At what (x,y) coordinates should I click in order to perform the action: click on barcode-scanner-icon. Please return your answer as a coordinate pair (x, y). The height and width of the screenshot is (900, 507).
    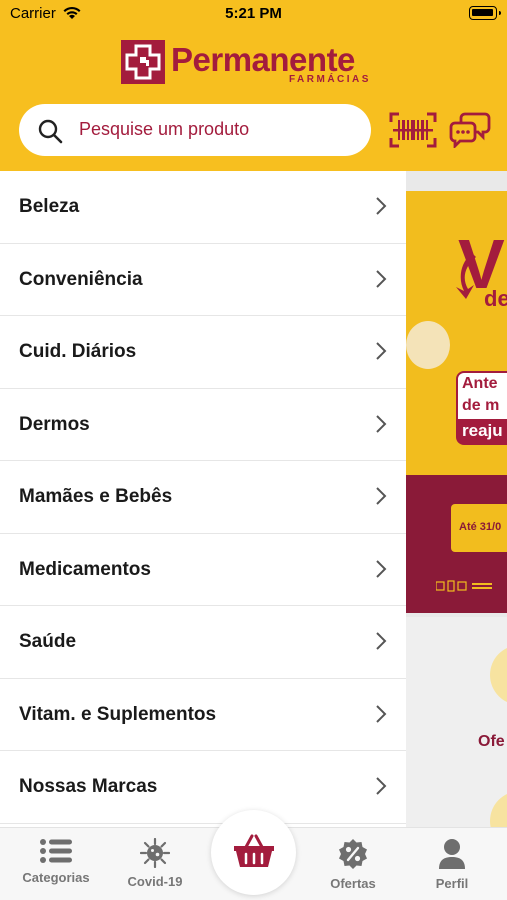
    Looking at the image, I should click on (413, 130).